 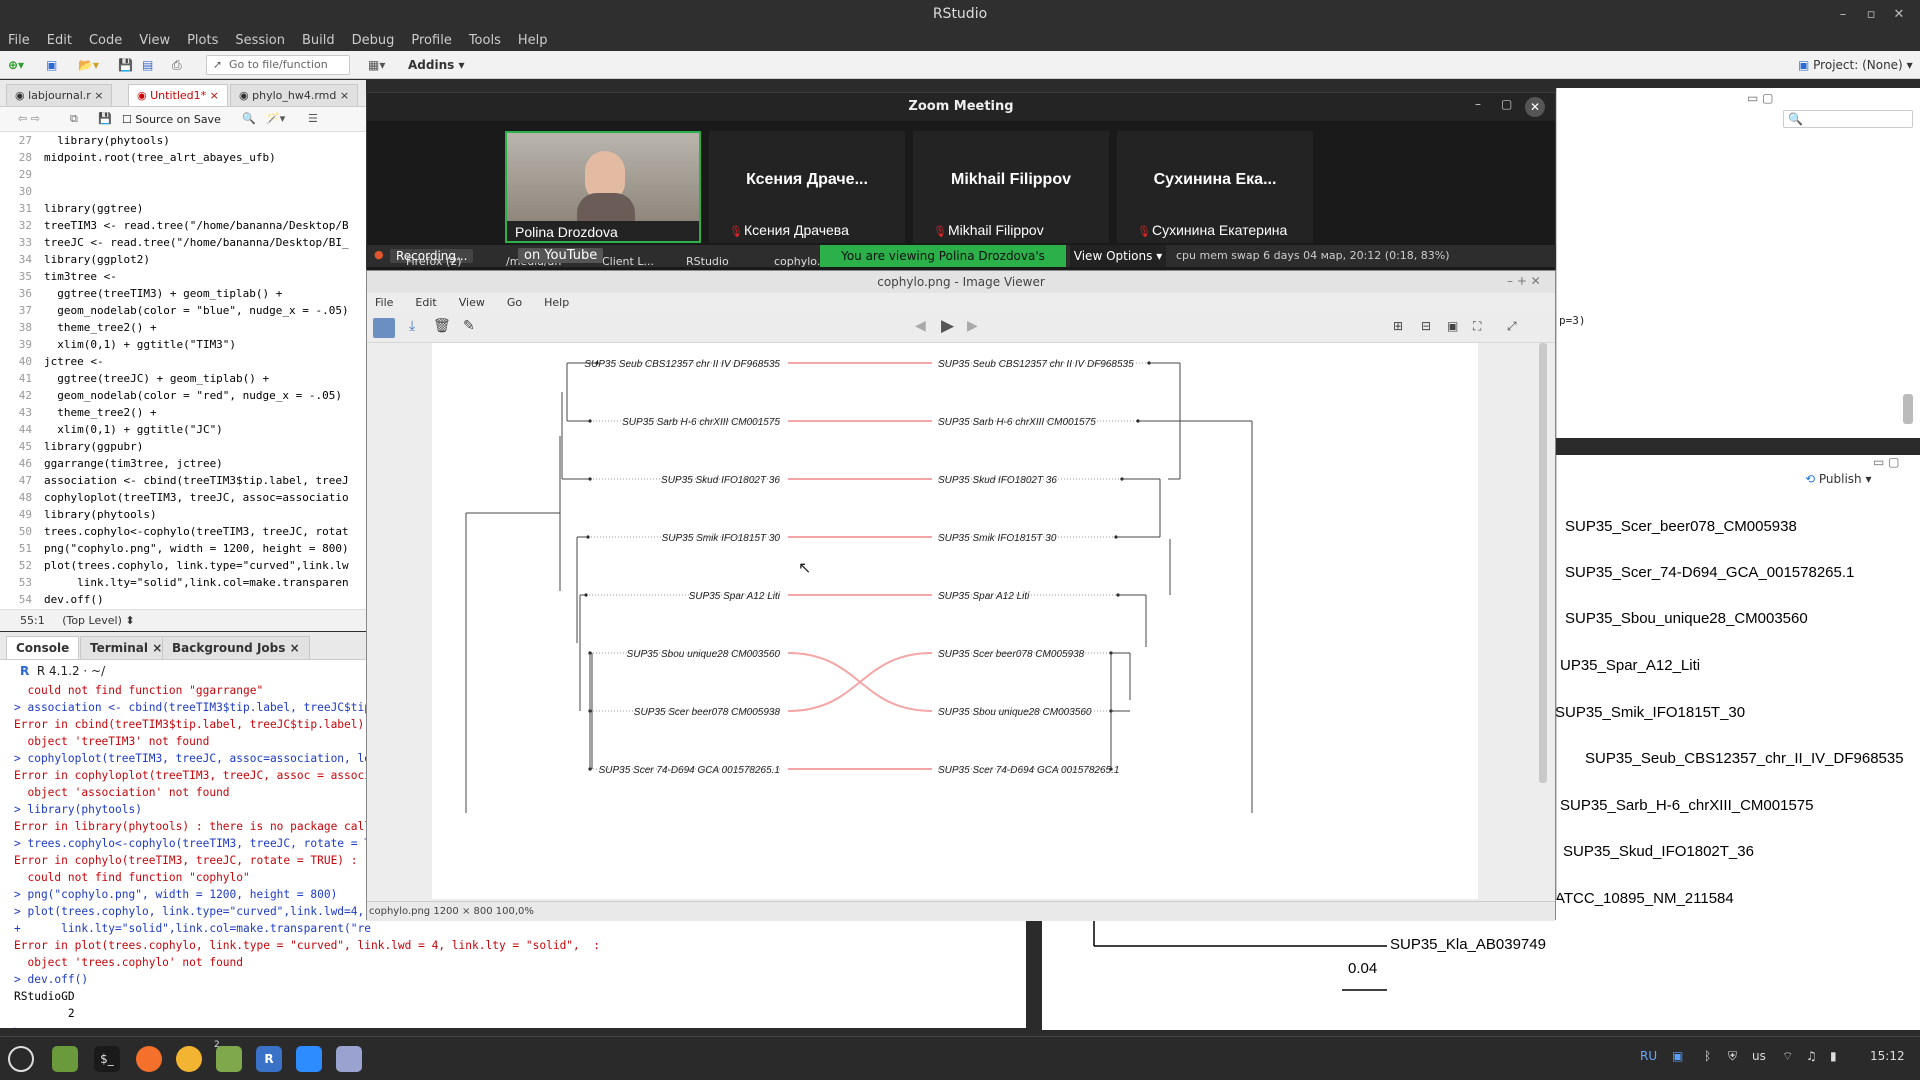 I want to click on iv-menu-file: File, so click(x=384, y=303).